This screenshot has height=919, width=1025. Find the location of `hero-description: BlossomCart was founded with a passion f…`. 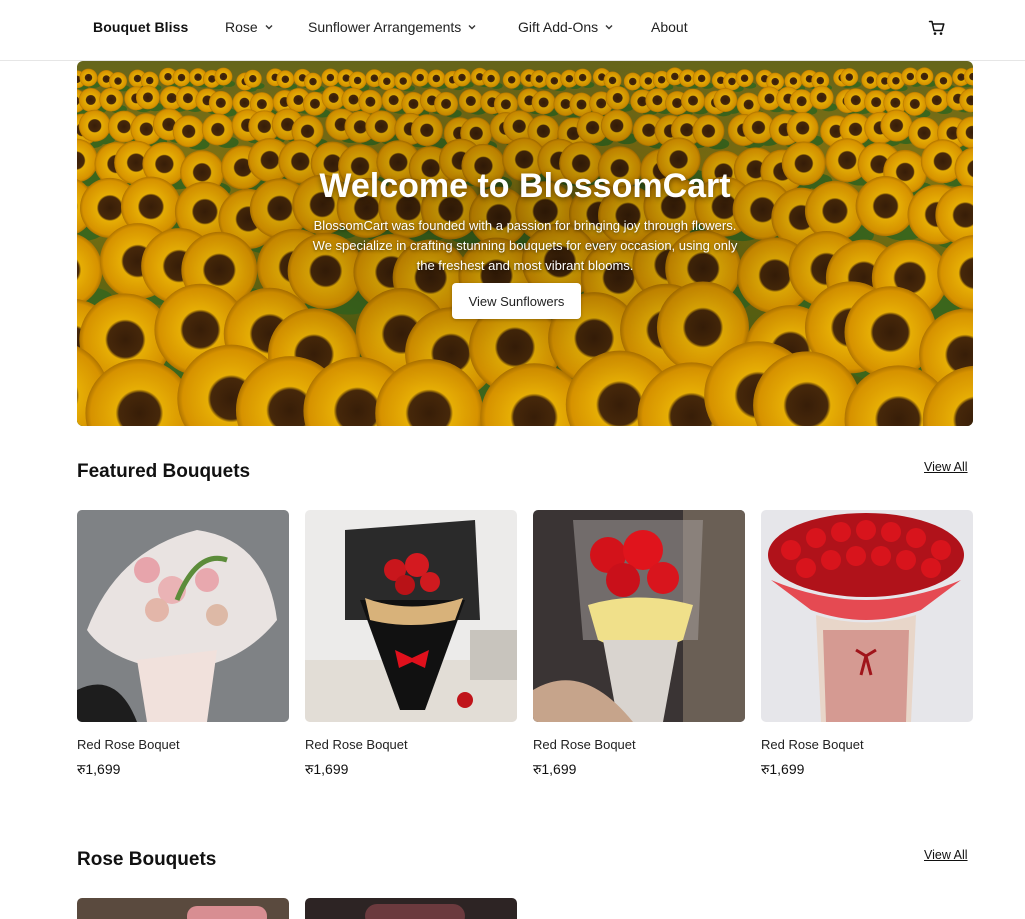

hero-description: BlossomCart was founded with a passion f… is located at coordinates (525, 245).